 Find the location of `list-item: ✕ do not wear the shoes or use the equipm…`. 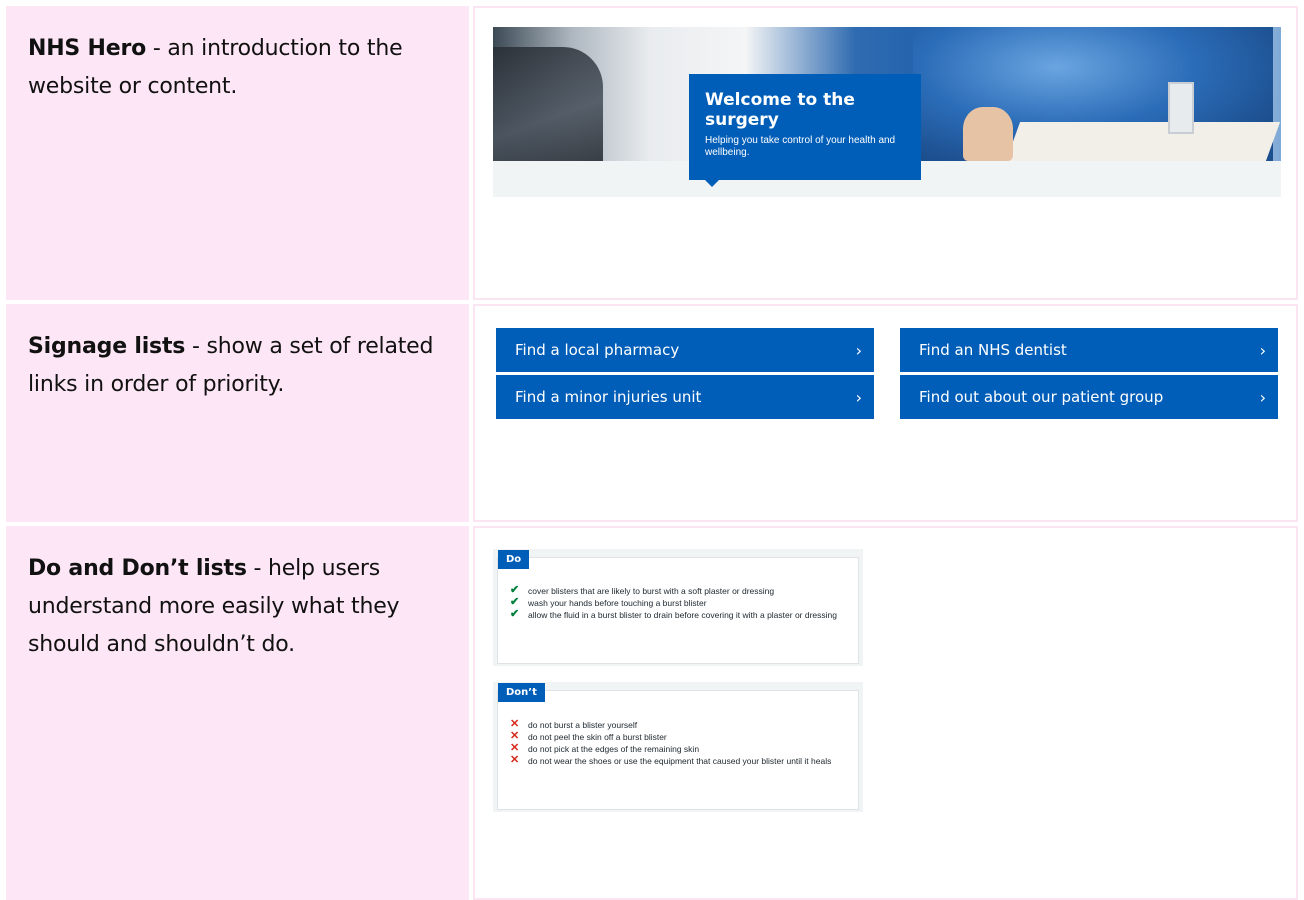

list-item: ✕ do not wear the shoes or use the equipm… is located at coordinates (671, 760).